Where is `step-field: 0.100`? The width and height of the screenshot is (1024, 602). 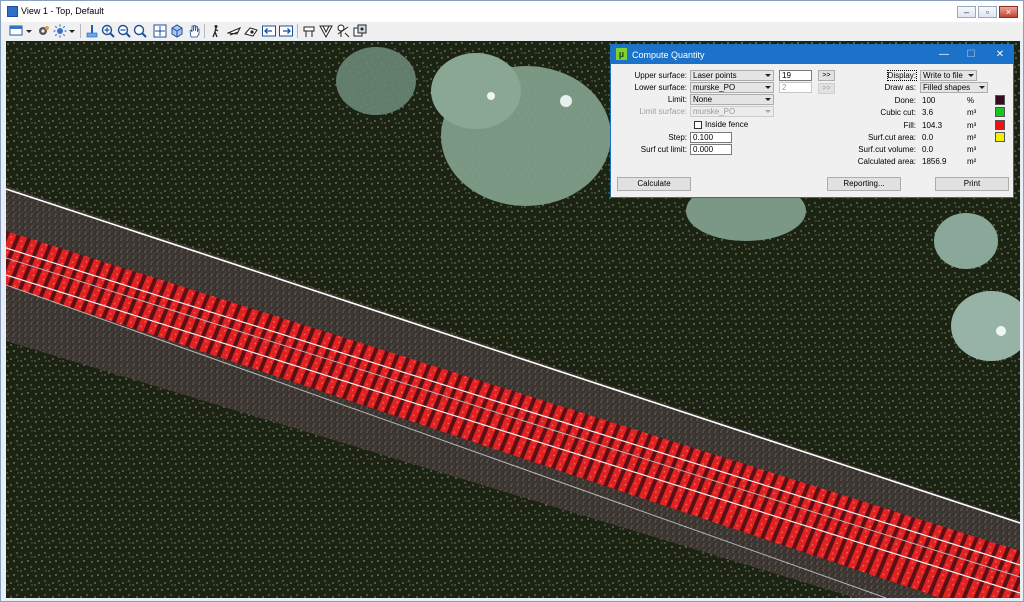
step-field: 0.100 is located at coordinates (711, 137).